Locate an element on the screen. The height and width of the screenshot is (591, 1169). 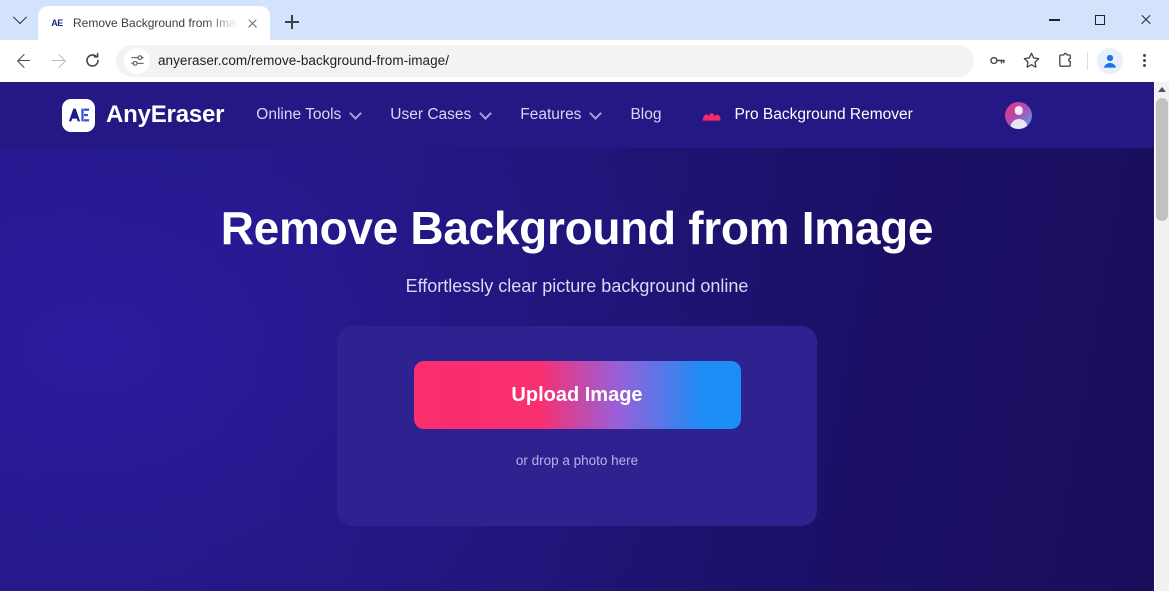
anyeraser-favicon: AE is located at coordinates (57, 23).